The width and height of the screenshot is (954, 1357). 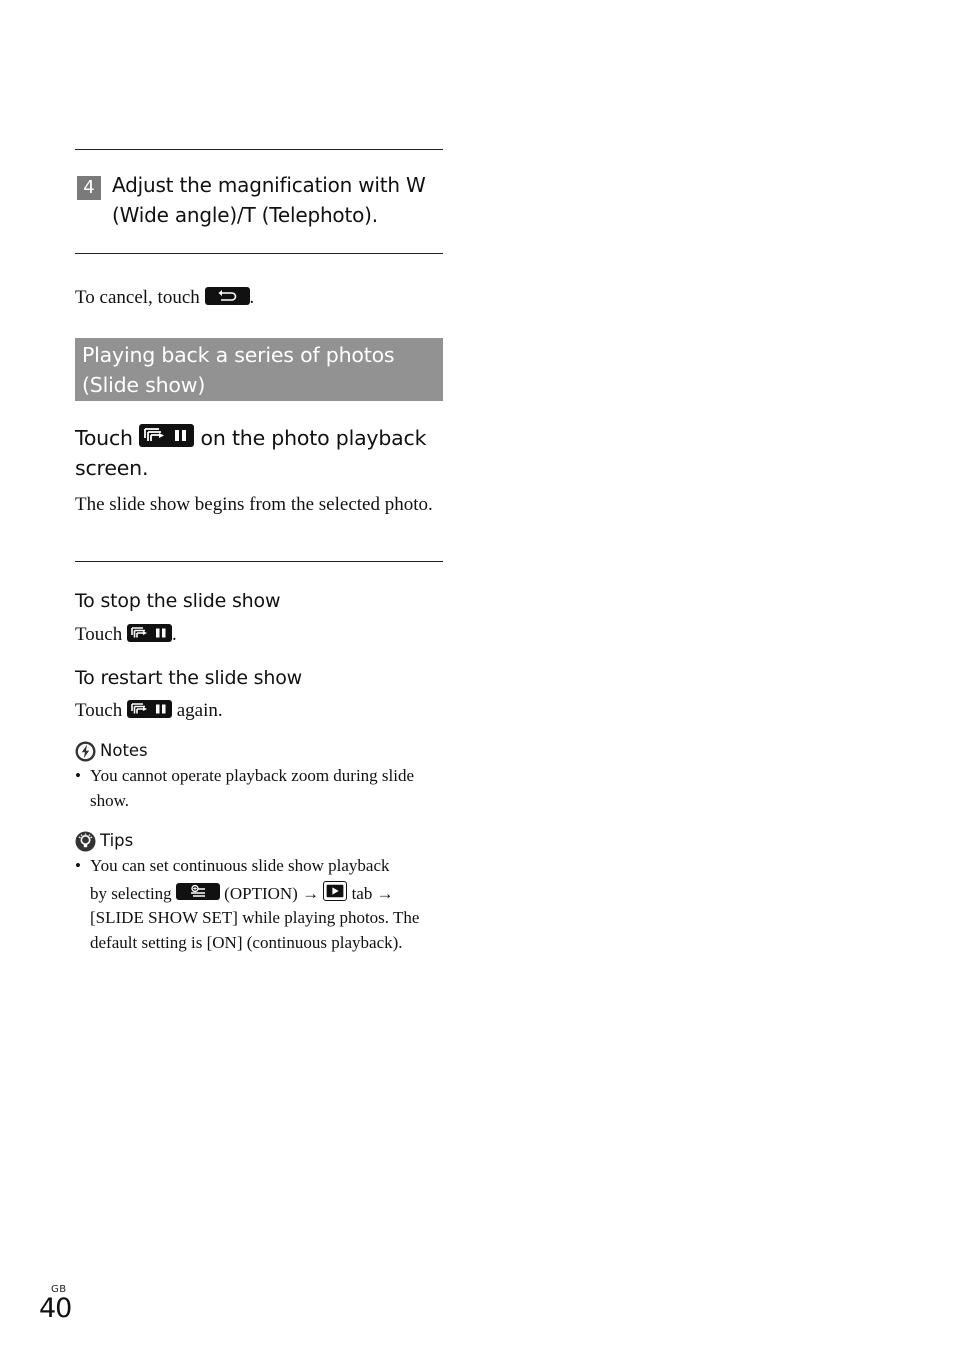 What do you see at coordinates (259, 751) in the screenshot?
I see `notes-heading: Notes` at bounding box center [259, 751].